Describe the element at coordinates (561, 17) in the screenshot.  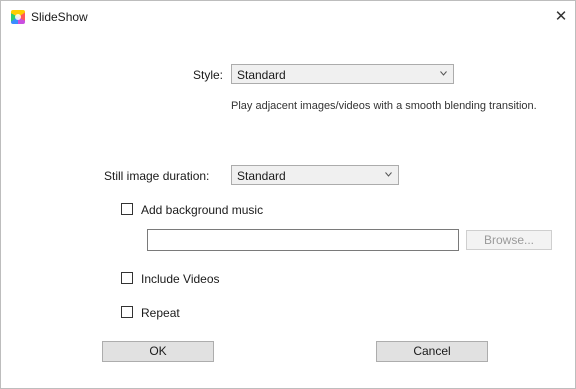
I see `close-icon: ✕` at that location.